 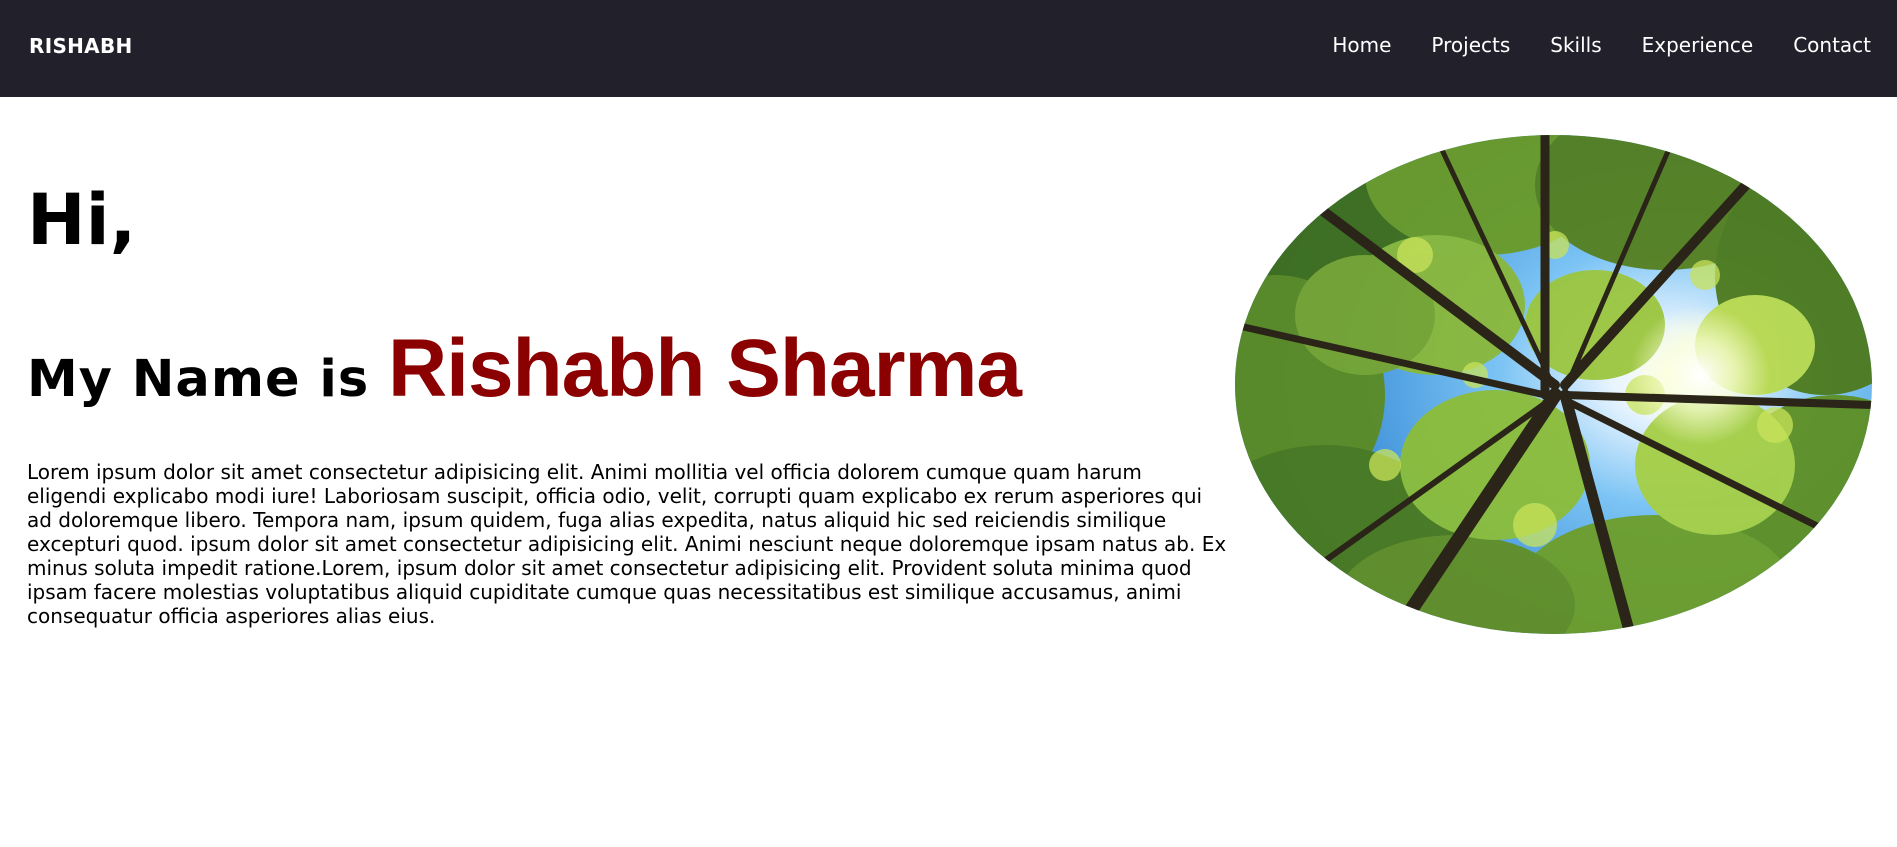 I want to click on nav-link-contact: Contact, so click(x=1832, y=45).